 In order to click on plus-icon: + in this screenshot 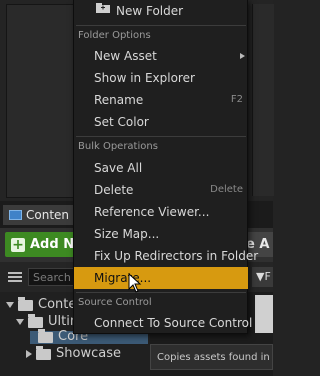, I will do `click(18, 244)`.